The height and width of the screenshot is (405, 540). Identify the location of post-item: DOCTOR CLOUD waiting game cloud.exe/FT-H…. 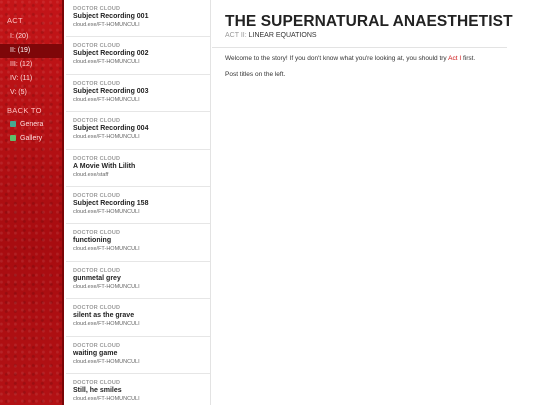
(138, 355).